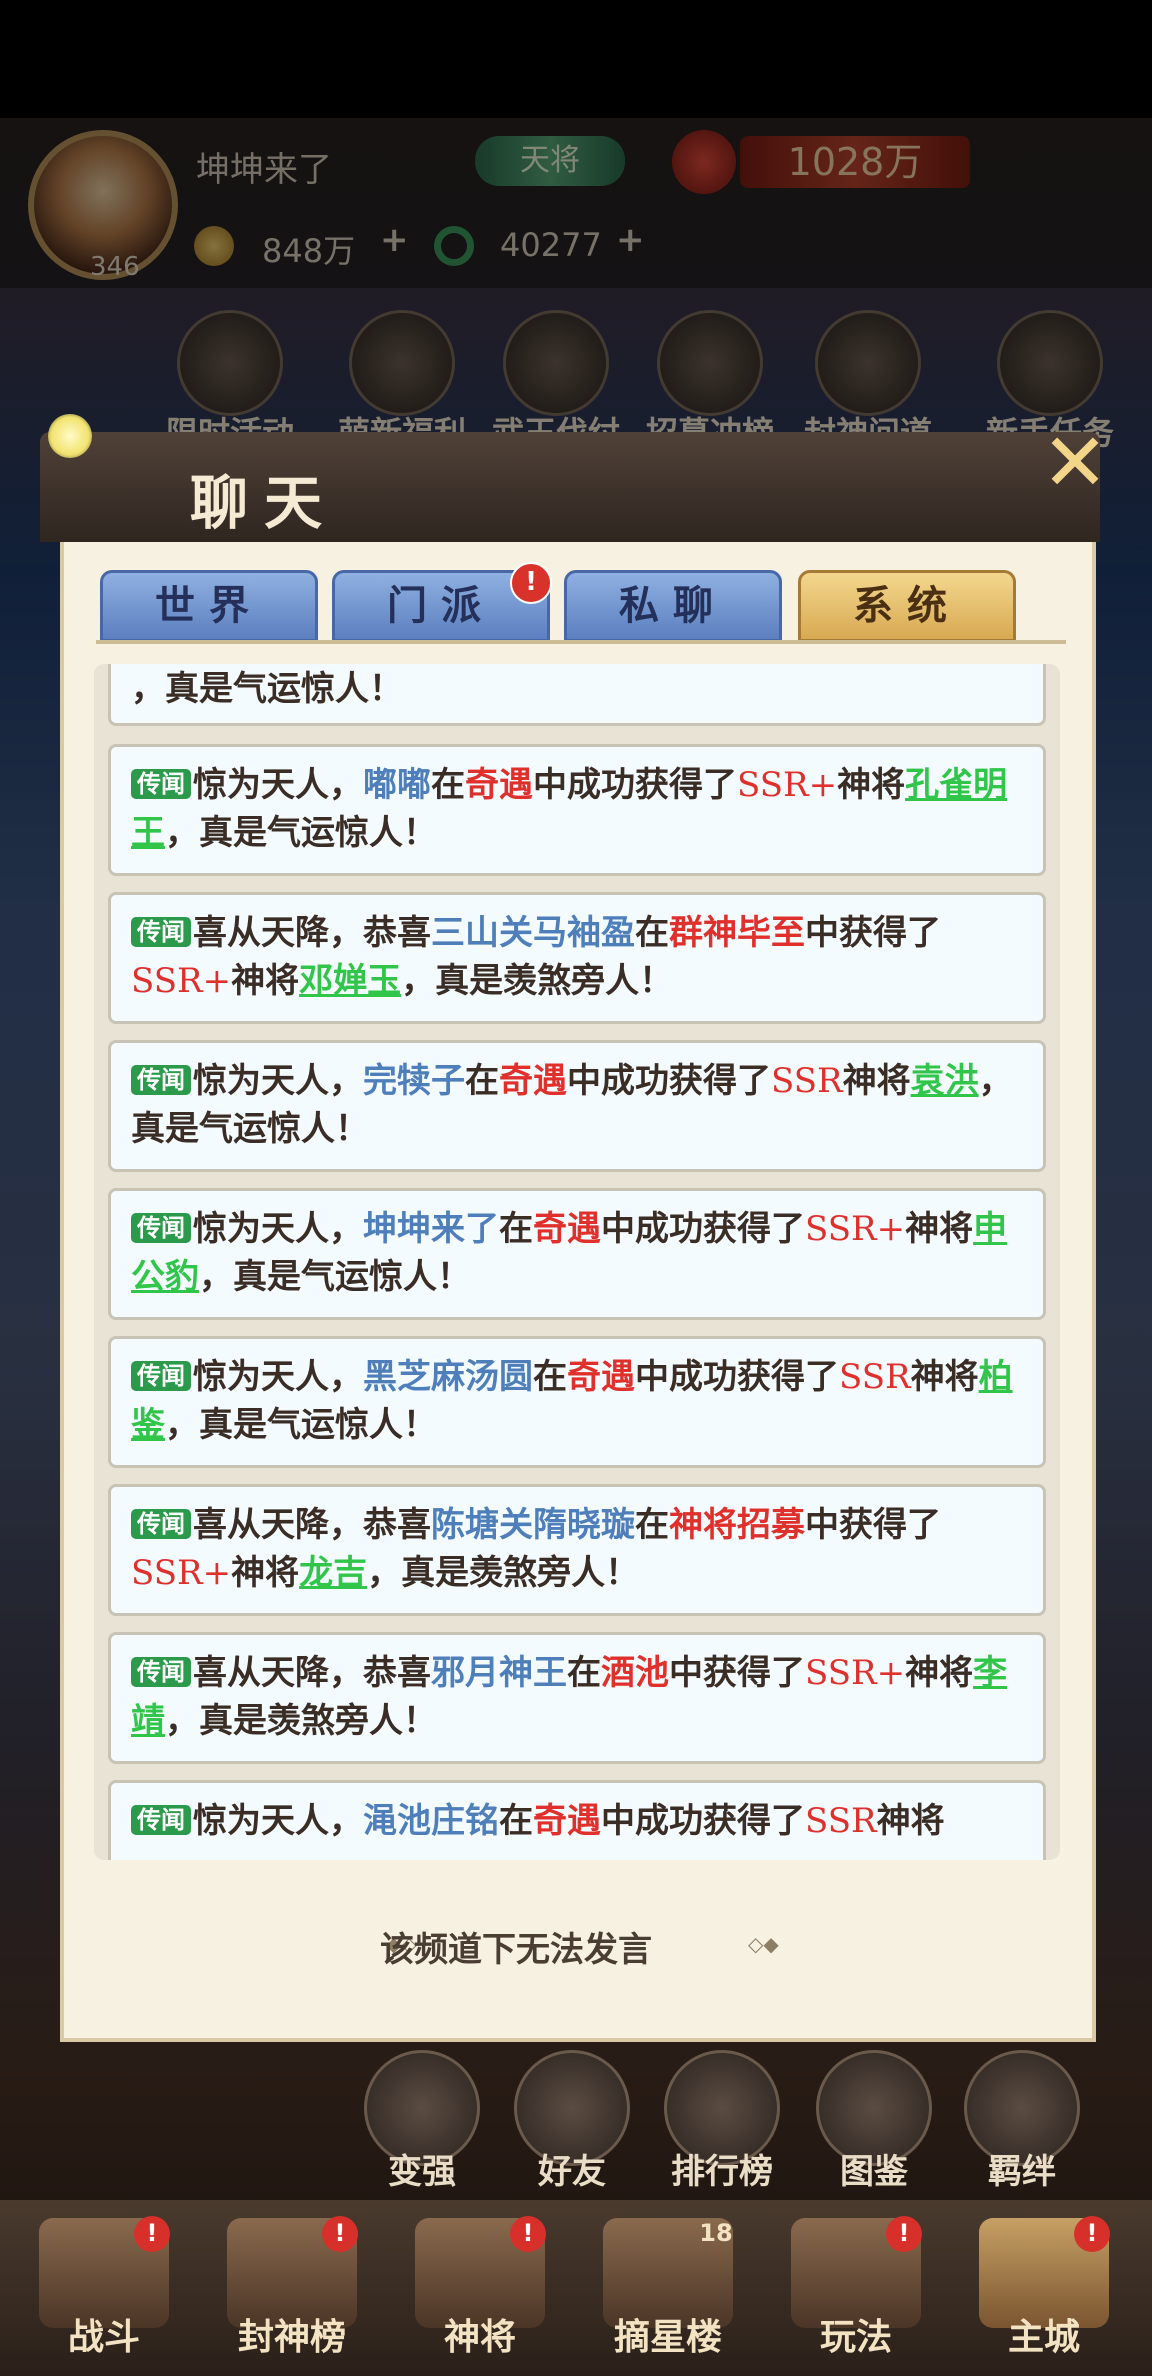 The width and height of the screenshot is (1152, 2376). What do you see at coordinates (431, 1229) in the screenshot?
I see `player-name-link: 坤坤来了` at bounding box center [431, 1229].